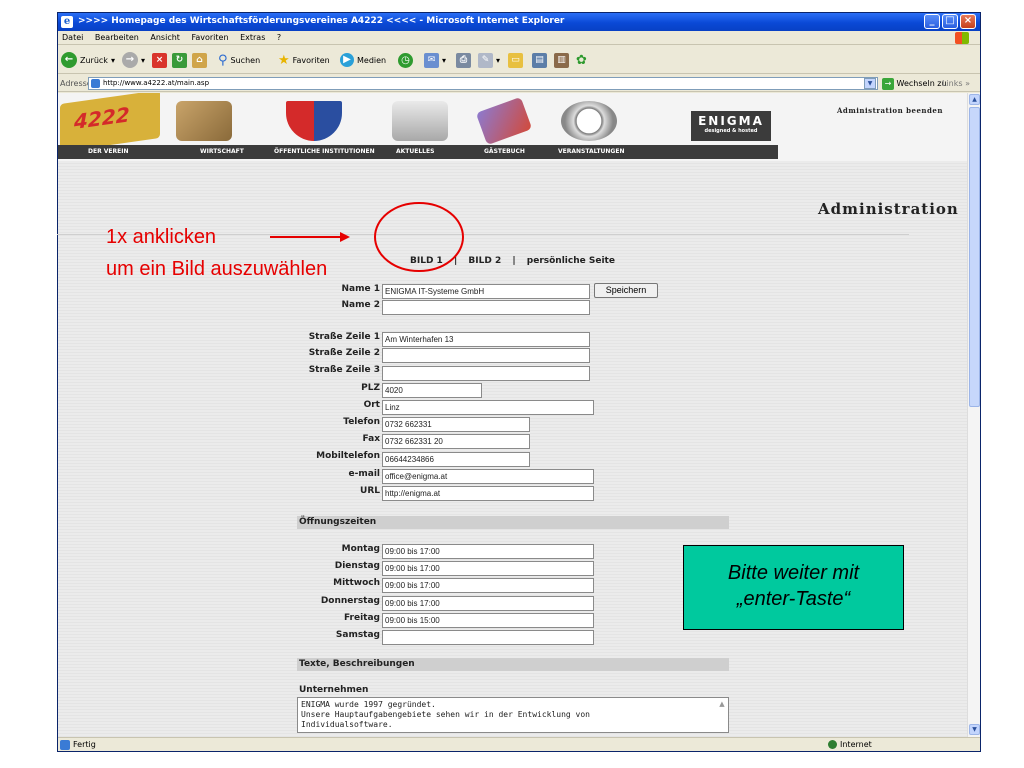  I want to click on windows-logo-icon, so click(962, 38).